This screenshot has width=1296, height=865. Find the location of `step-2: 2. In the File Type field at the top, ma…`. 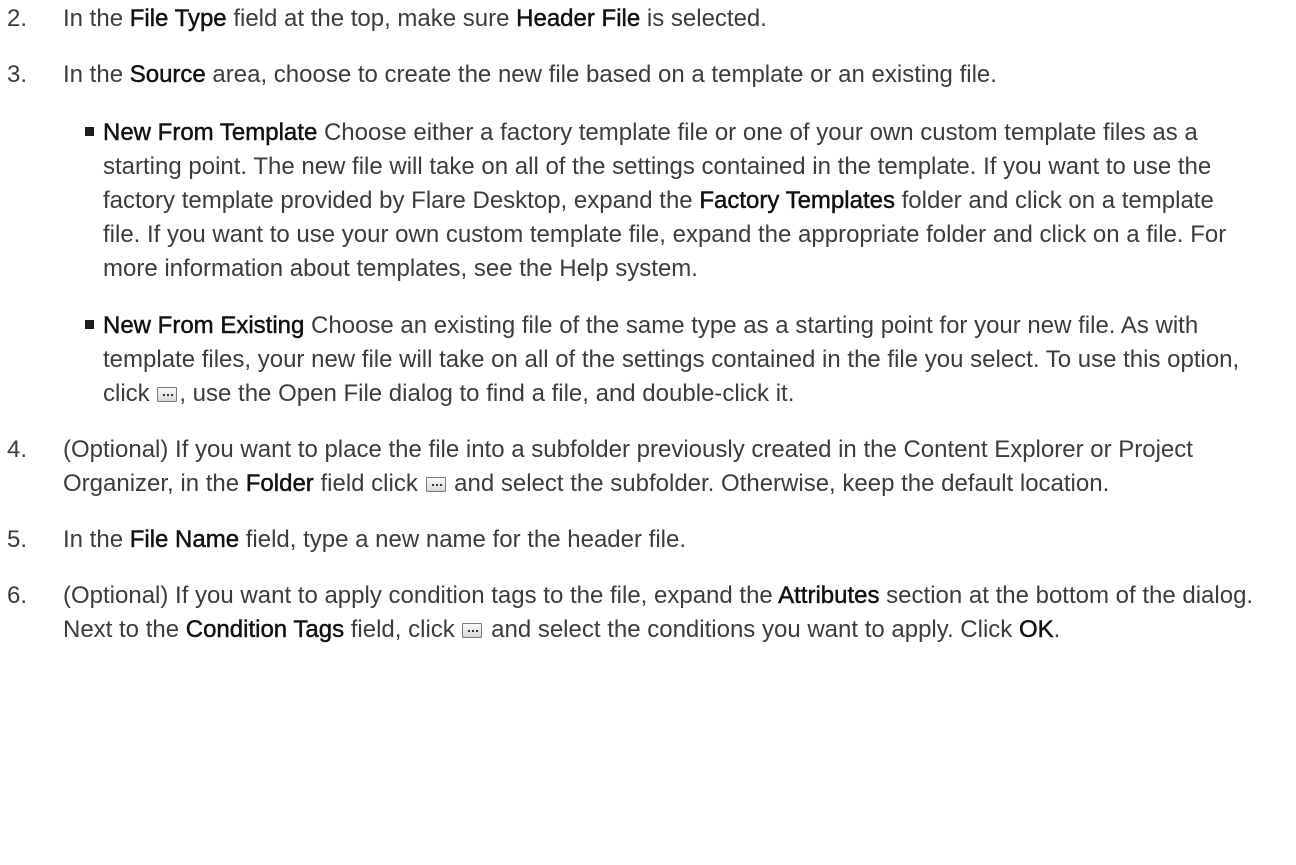

step-2: 2. In the File Type field at the top, ma… is located at coordinates (628, 19).